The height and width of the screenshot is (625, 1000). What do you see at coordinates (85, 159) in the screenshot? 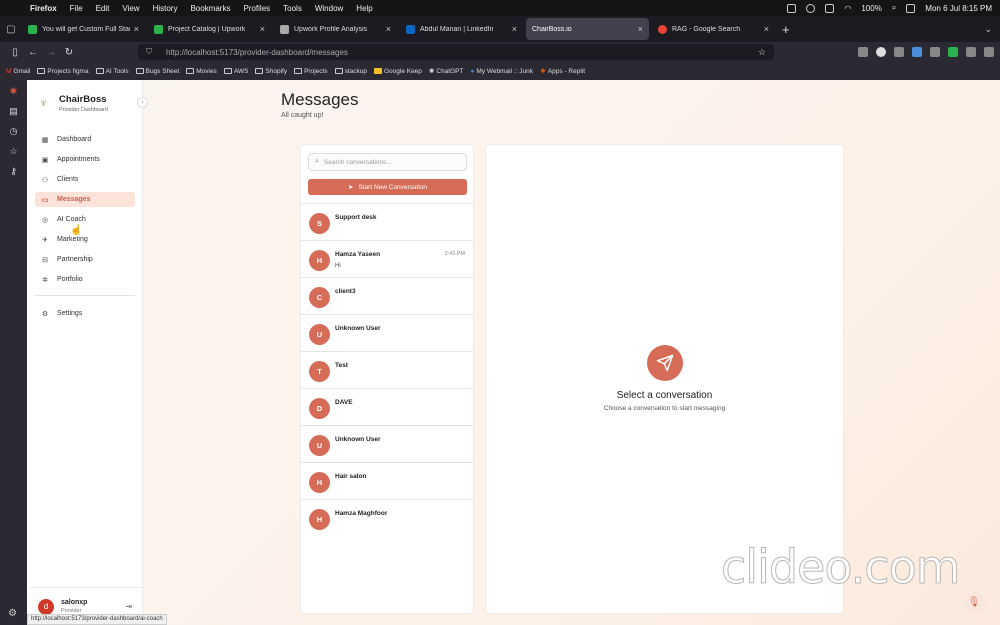
I see `sidebar-item-appointments: ▣ Appointments` at bounding box center [85, 159].